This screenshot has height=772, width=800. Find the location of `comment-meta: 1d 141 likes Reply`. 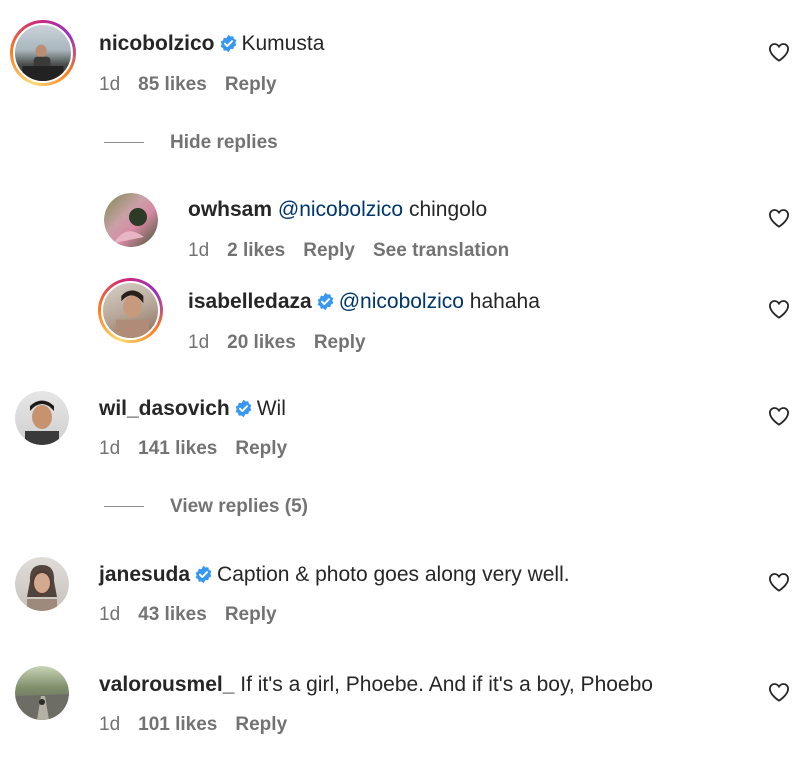

comment-meta: 1d 141 likes Reply is located at coordinates (202, 449).